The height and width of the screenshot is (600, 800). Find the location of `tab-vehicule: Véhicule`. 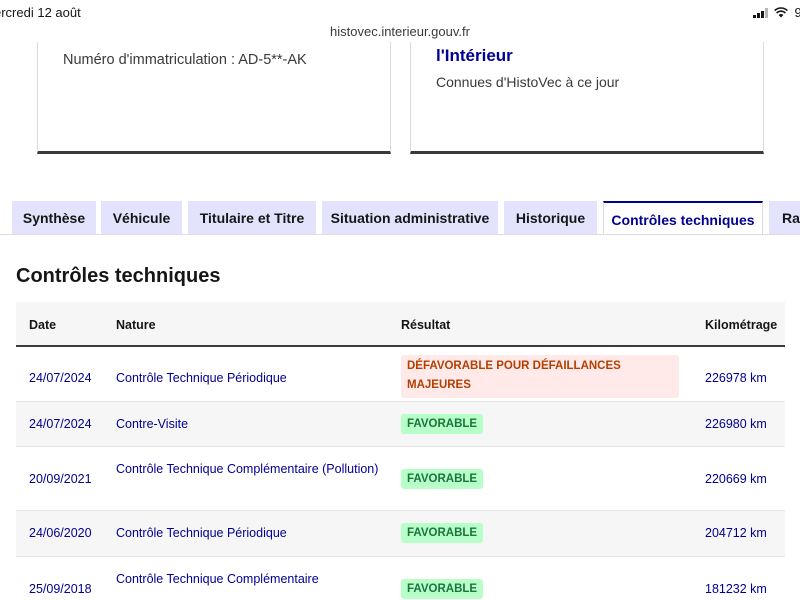

tab-vehicule: Véhicule is located at coordinates (141, 218).